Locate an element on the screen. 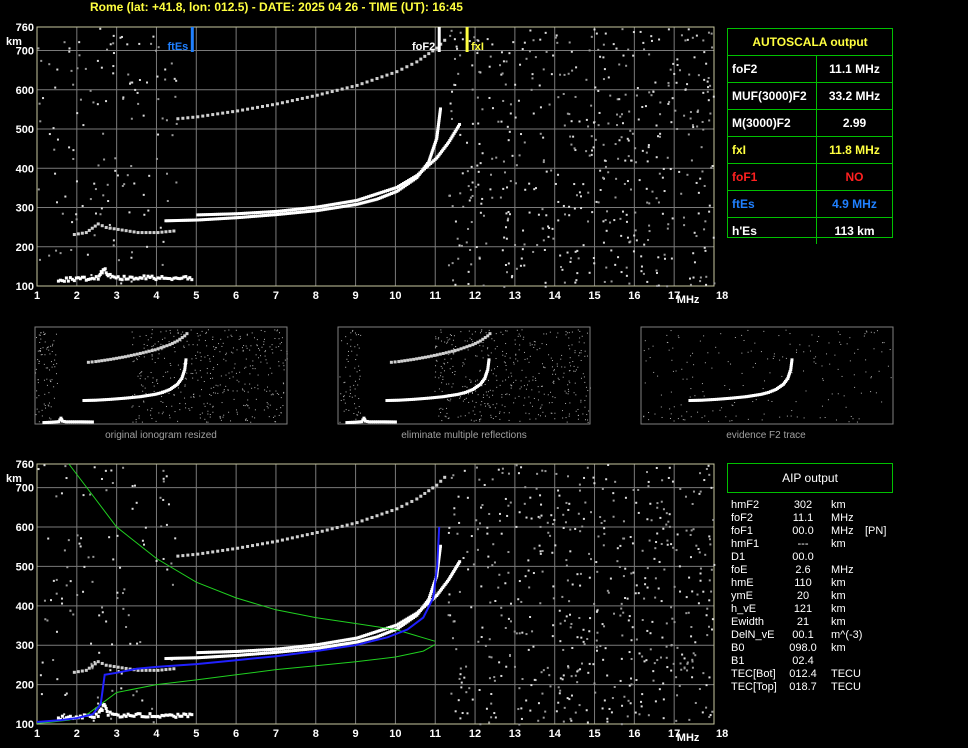 The height and width of the screenshot is (748, 968). trace-es-second is located at coordinates (106, 665).